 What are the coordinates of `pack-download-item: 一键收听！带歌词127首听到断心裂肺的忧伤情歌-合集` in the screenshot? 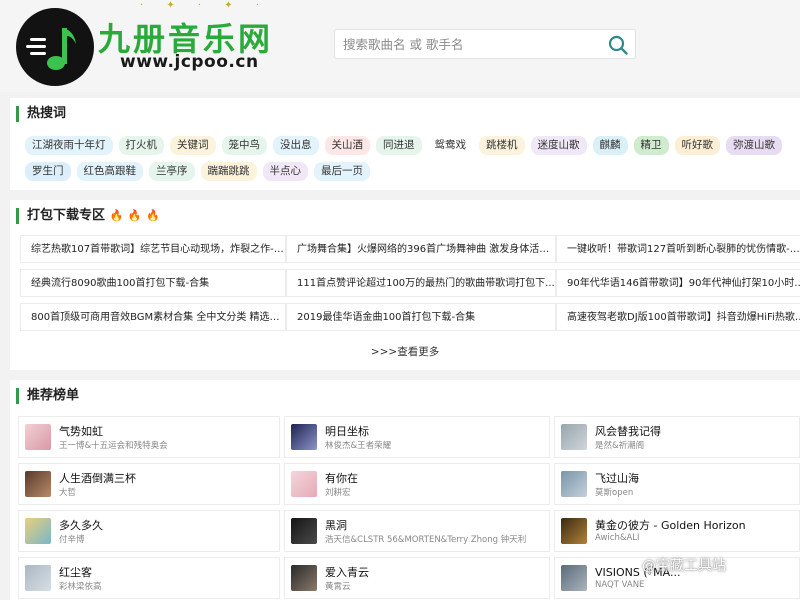 It's located at (678, 249).